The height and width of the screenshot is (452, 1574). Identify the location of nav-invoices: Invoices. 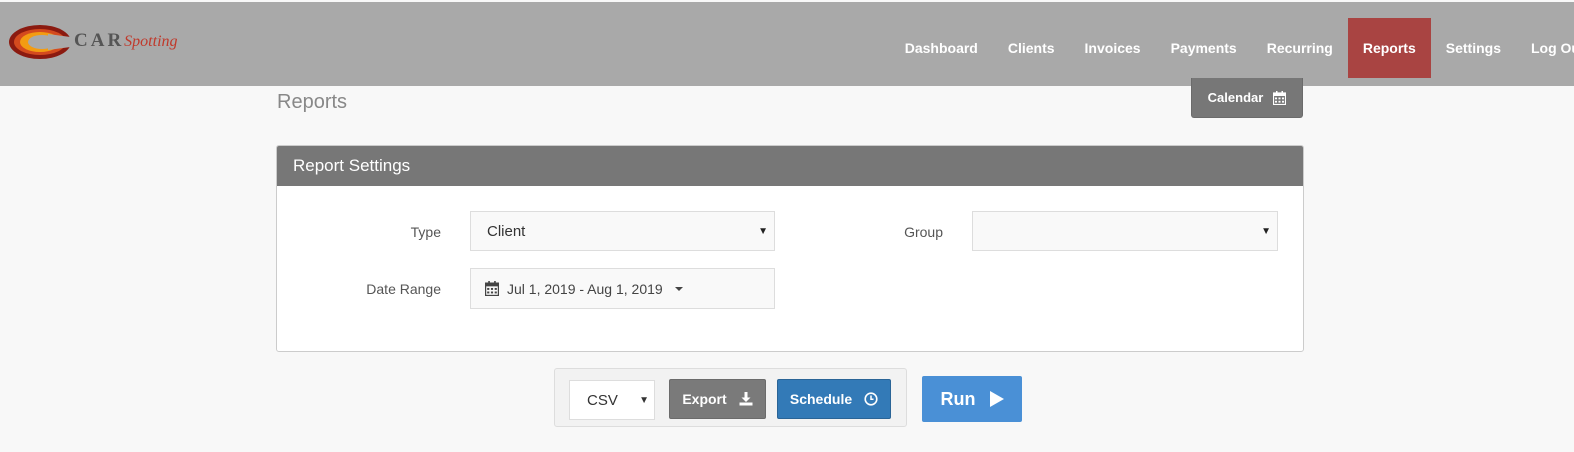
(1113, 48).